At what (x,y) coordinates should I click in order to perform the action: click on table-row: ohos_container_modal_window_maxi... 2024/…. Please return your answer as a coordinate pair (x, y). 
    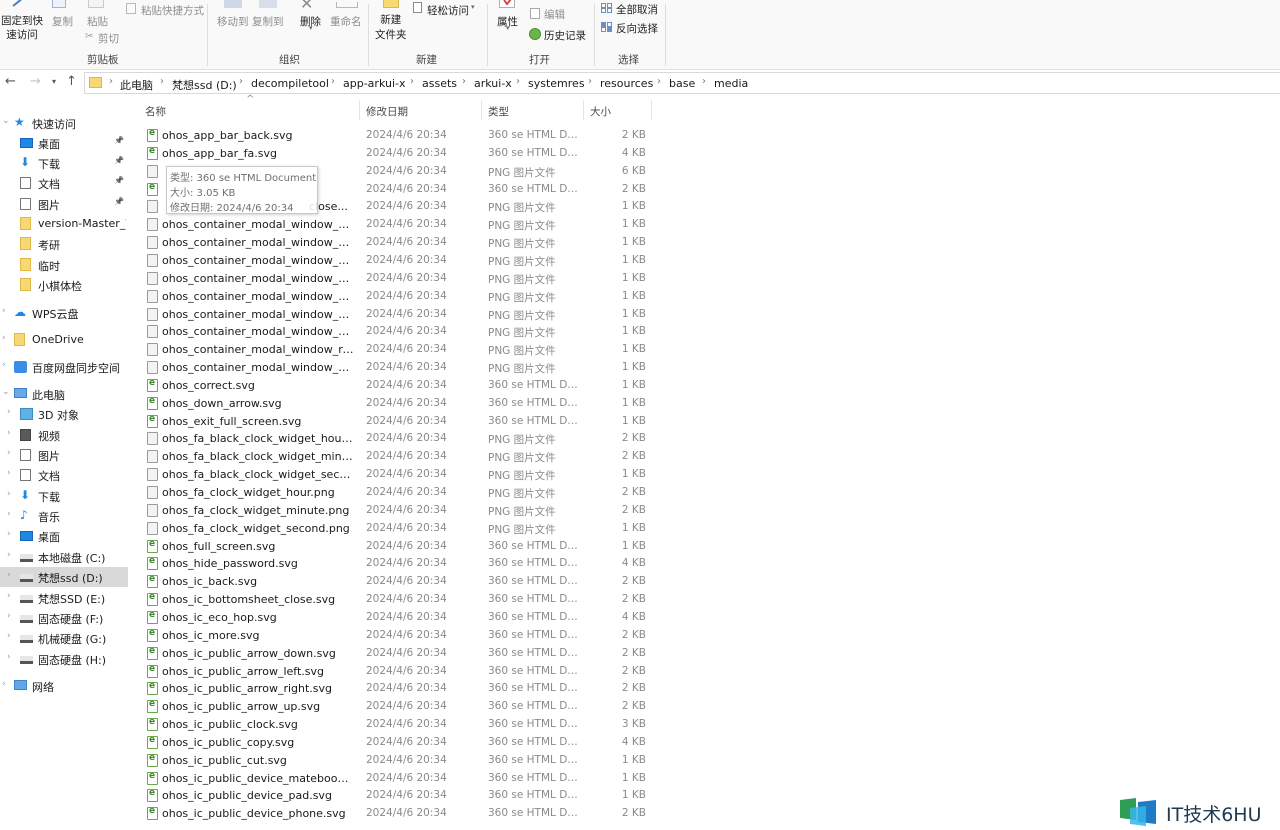
    Looking at the image, I should click on (393, 315).